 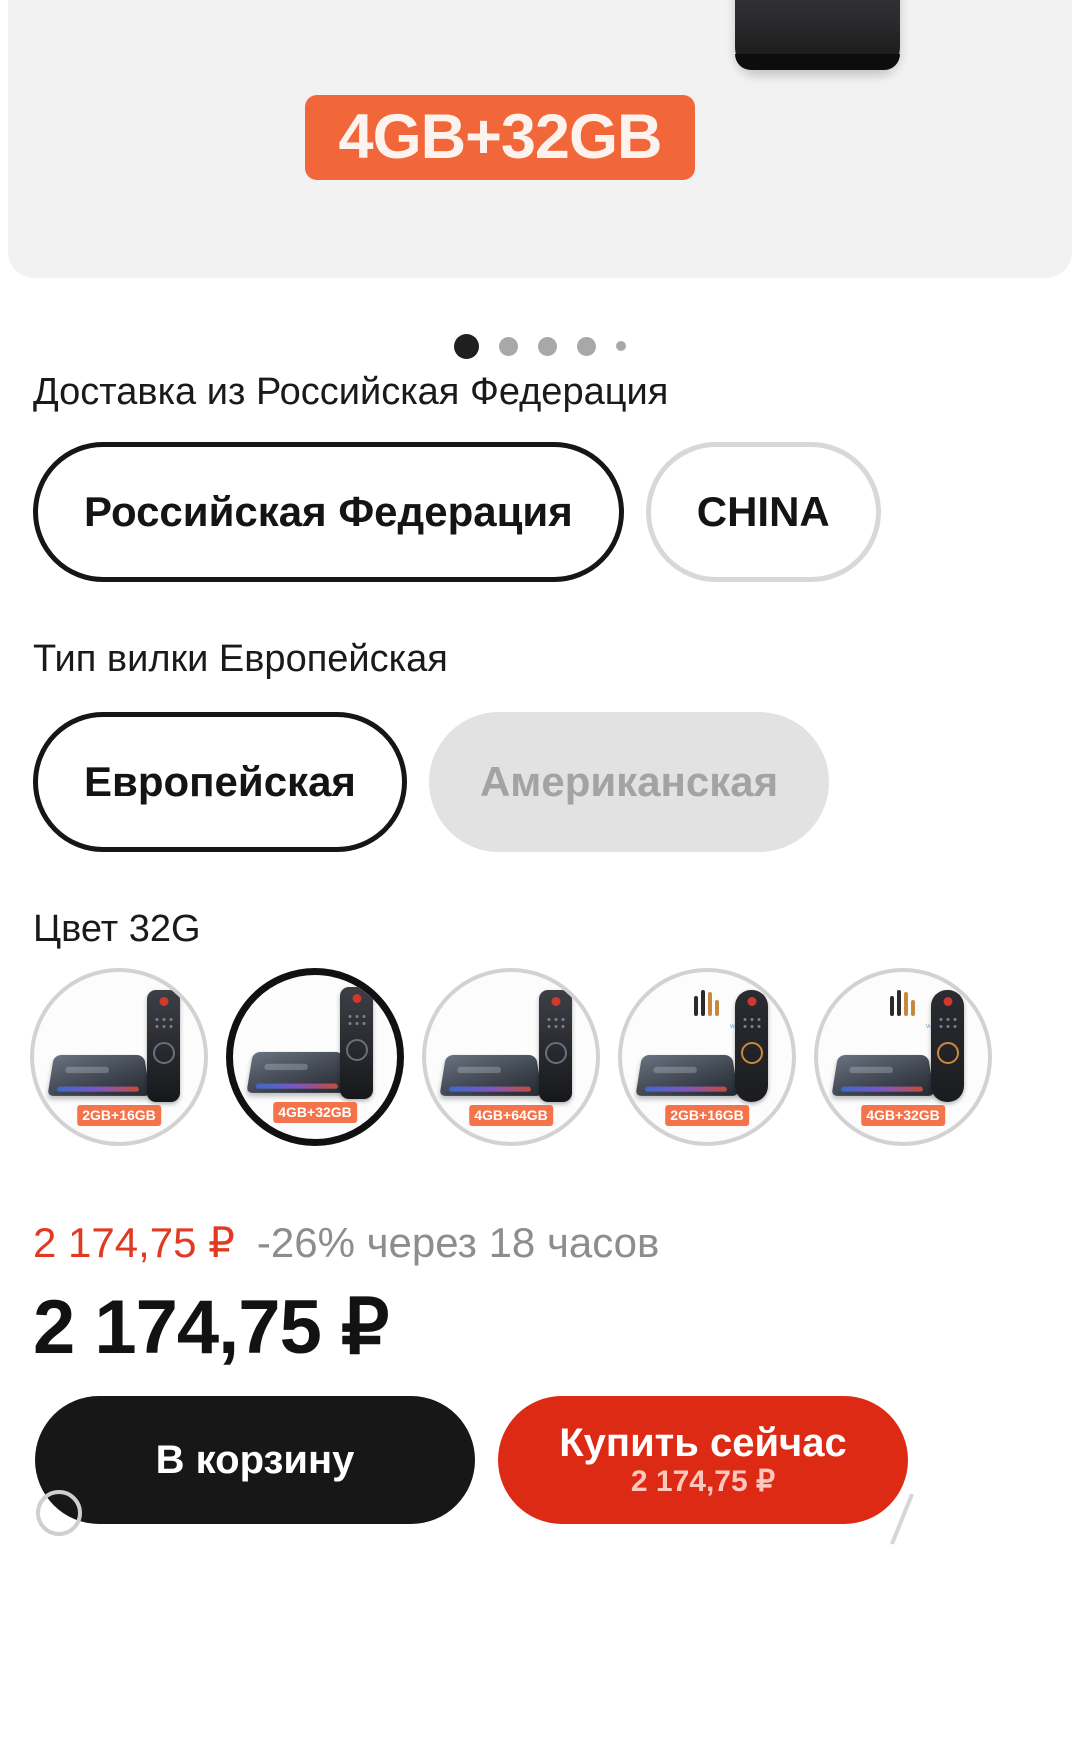 I want to click on color-variant-2: 4GB+32GB, so click(x=315, y=1057).